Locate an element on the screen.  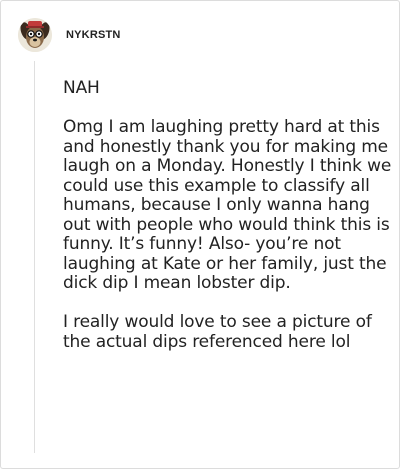
comment-heading: NAH is located at coordinates (81, 88).